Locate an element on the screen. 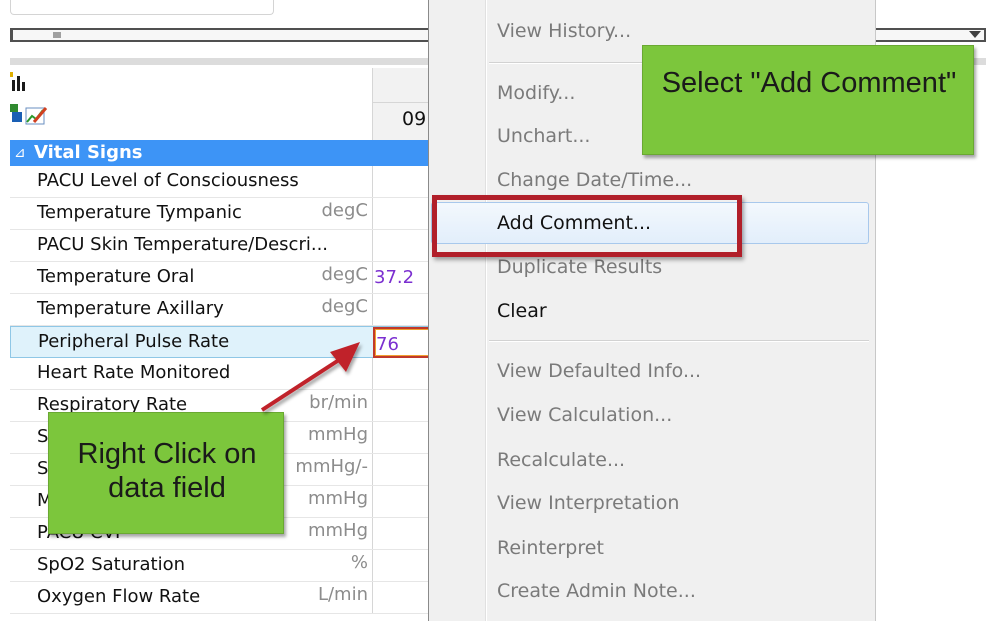 The image size is (992, 621). menu-item-clear: Clear is located at coordinates (522, 311).